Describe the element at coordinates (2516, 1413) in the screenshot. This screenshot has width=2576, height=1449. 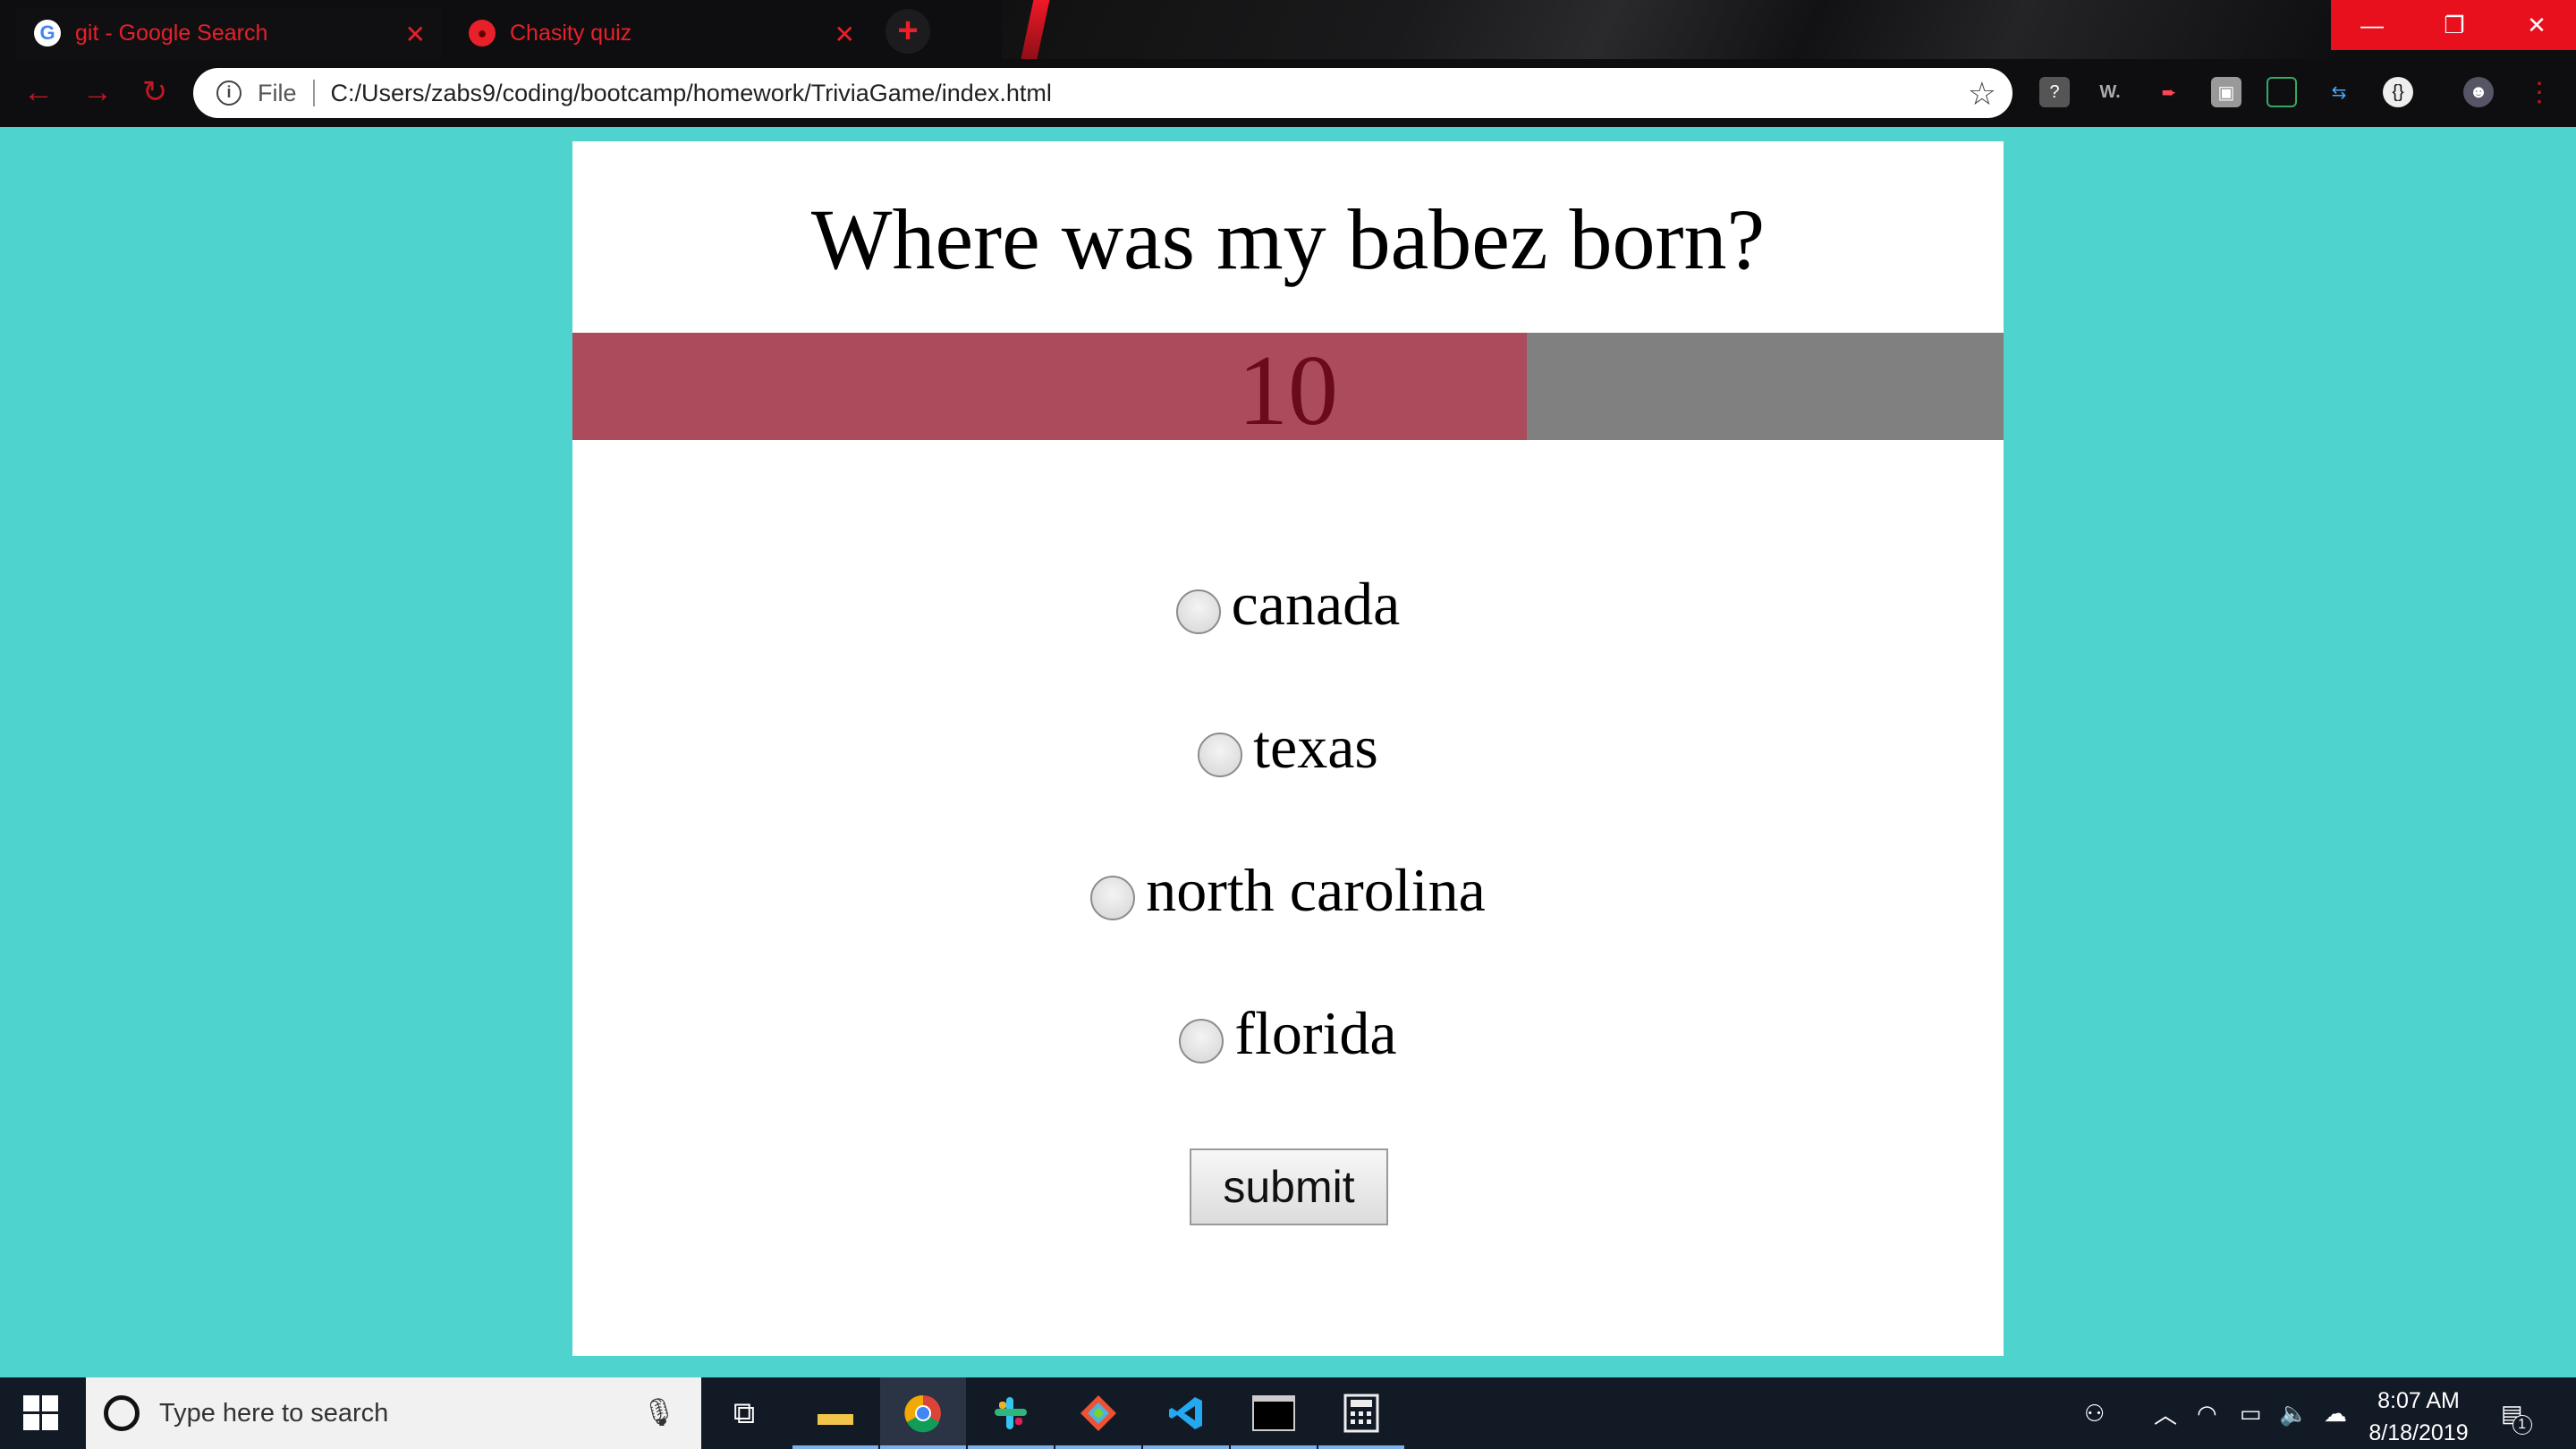
I see `action-center-icon: ▤ 1` at that location.